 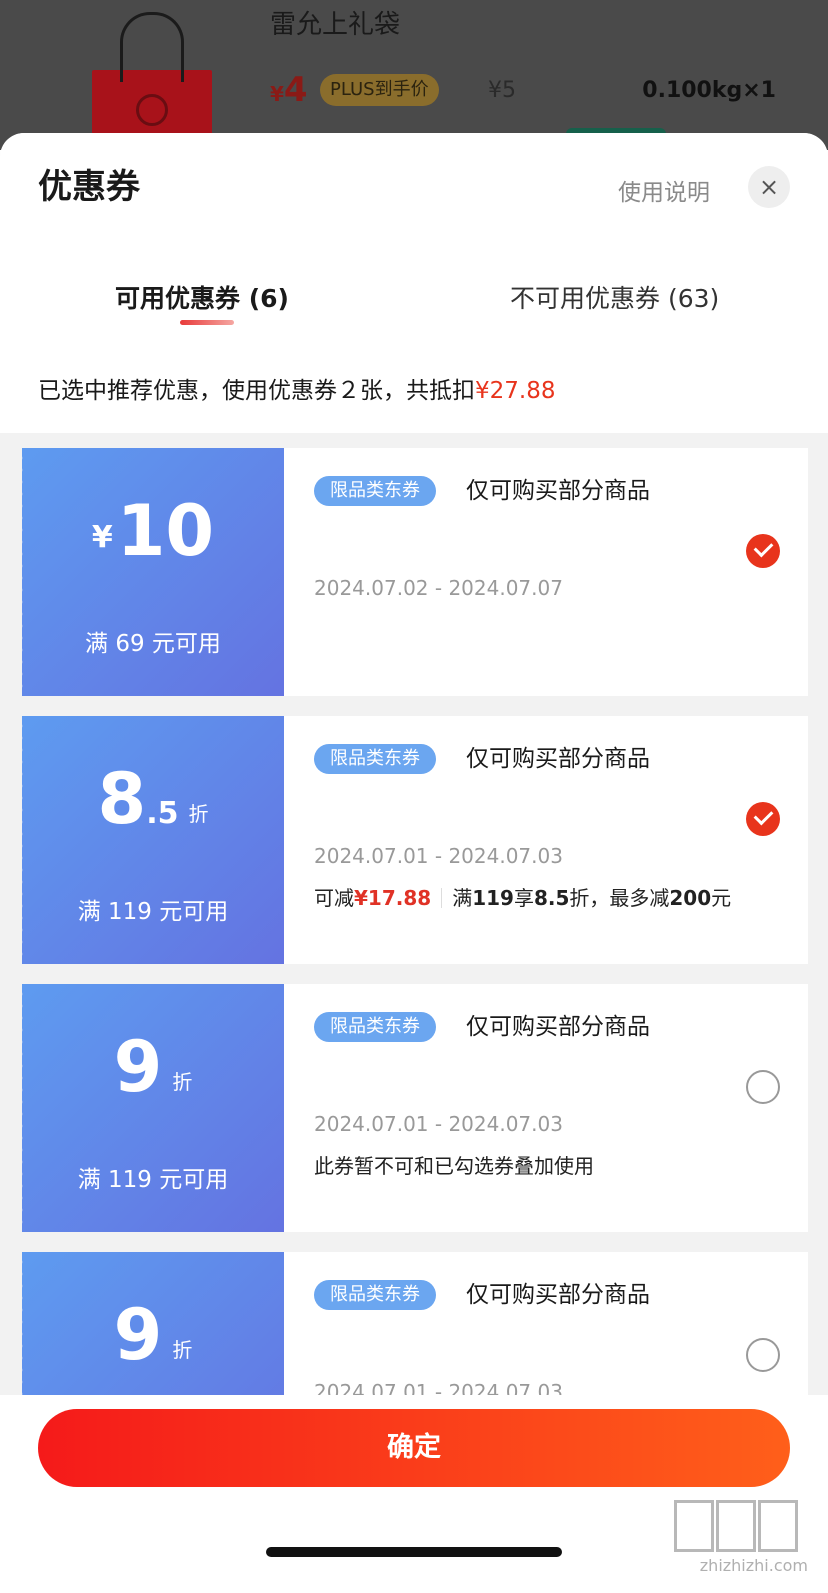 What do you see at coordinates (515, 391) in the screenshot?
I see `discount-total: ¥27.88` at bounding box center [515, 391].